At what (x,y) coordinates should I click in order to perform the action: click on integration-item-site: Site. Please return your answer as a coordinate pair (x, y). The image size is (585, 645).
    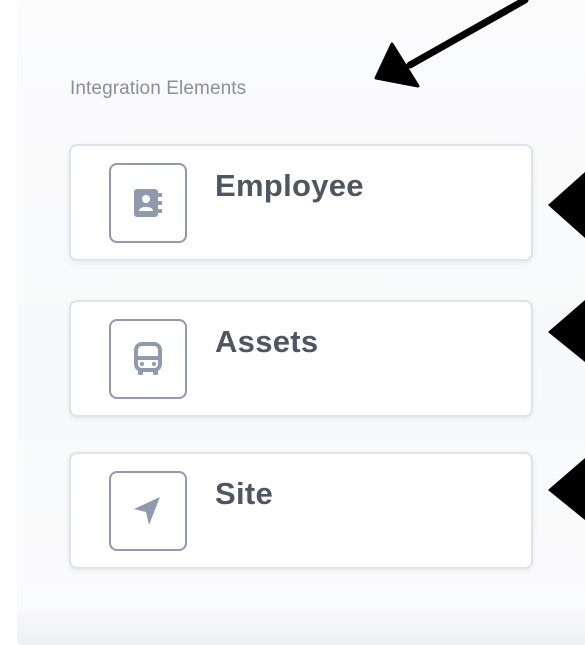
    Looking at the image, I should click on (301, 510).